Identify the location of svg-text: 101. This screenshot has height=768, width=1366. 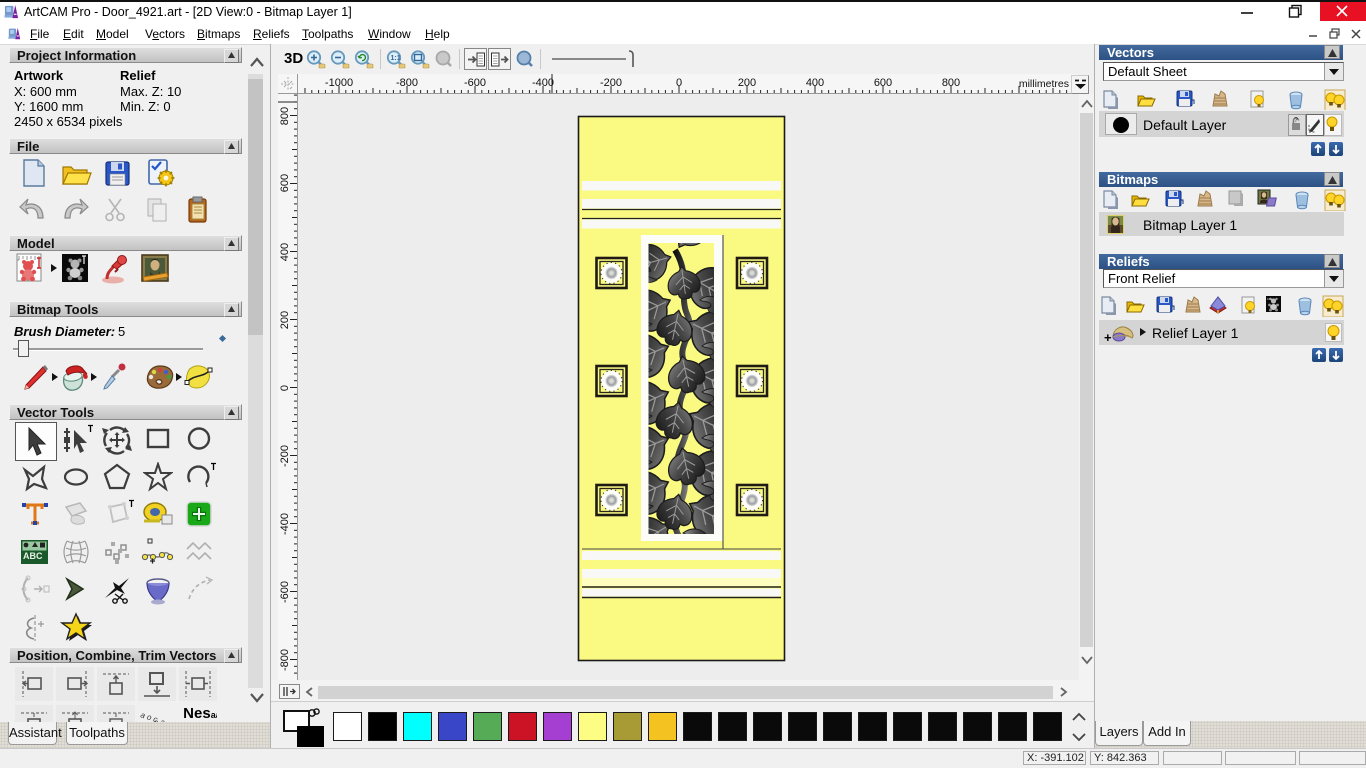
(1269, 299).